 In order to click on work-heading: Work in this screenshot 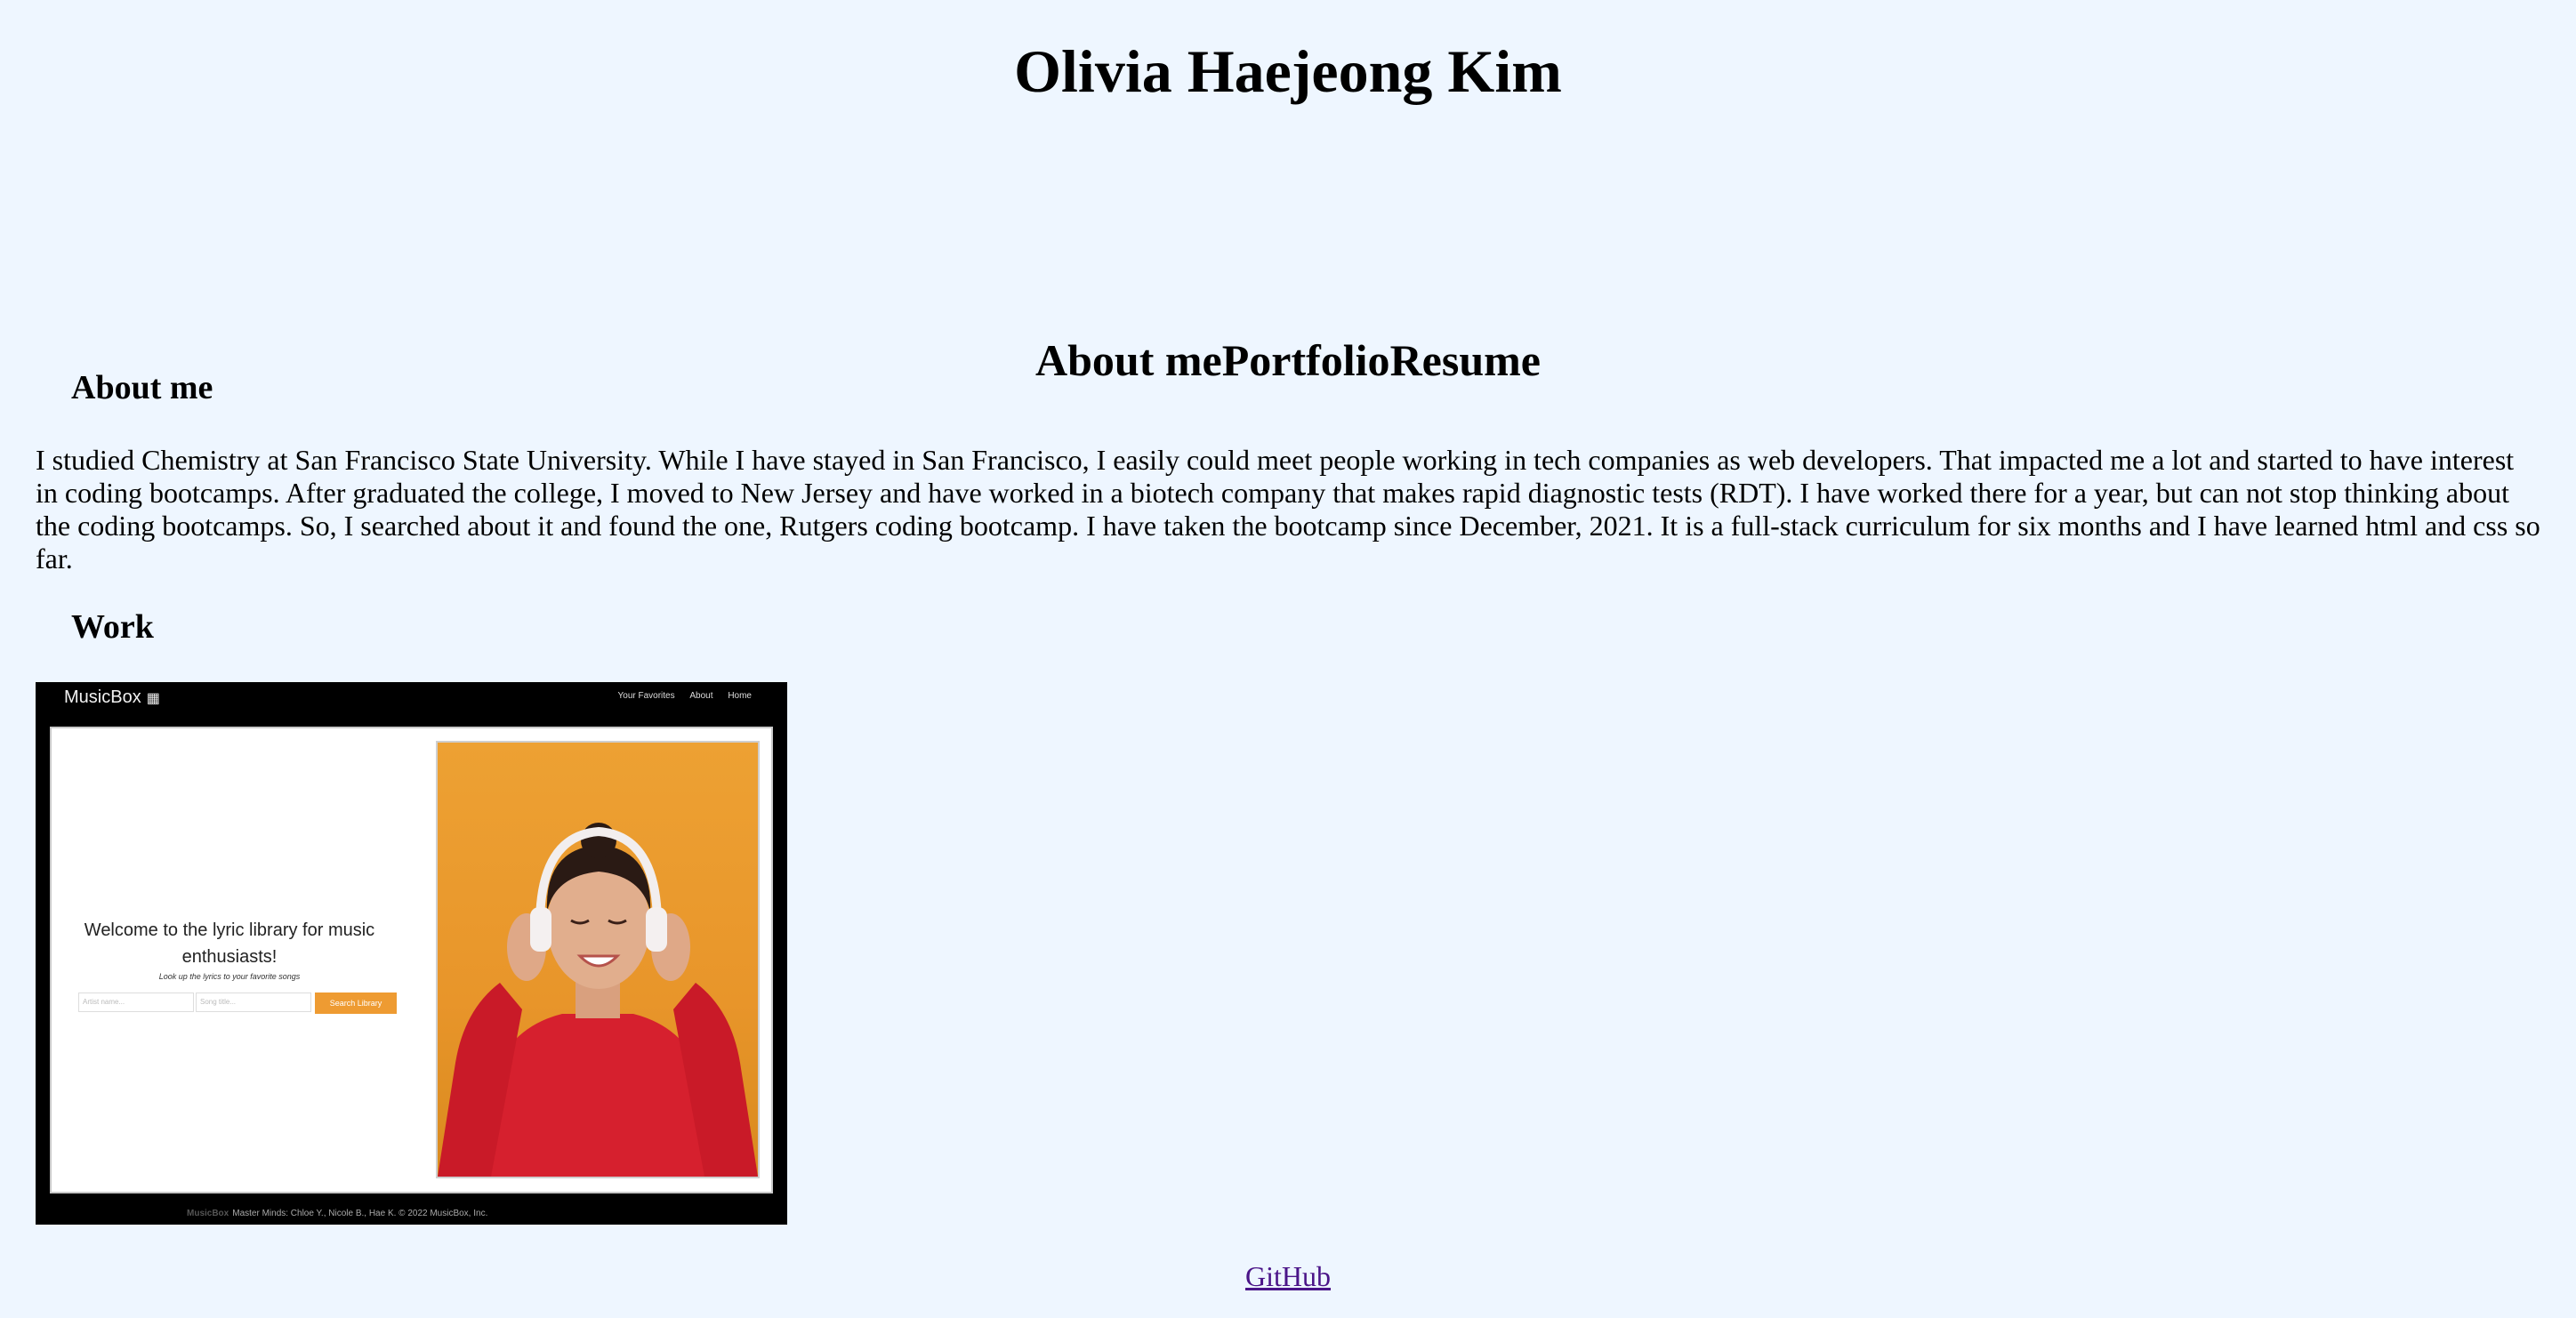, I will do `click(112, 627)`.